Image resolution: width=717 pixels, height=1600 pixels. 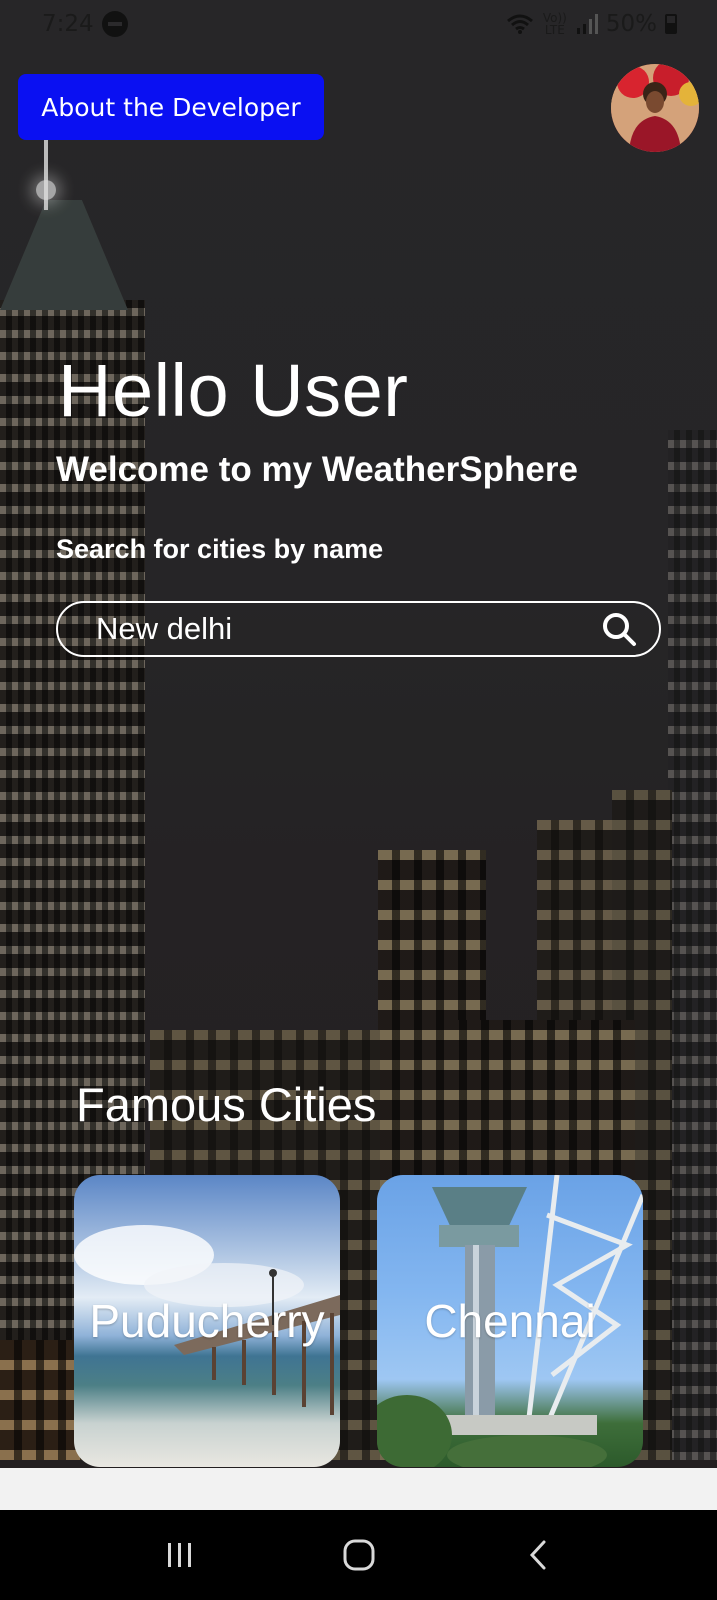 I want to click on famous-cities-heading: Famous Cities, so click(x=226, y=1104).